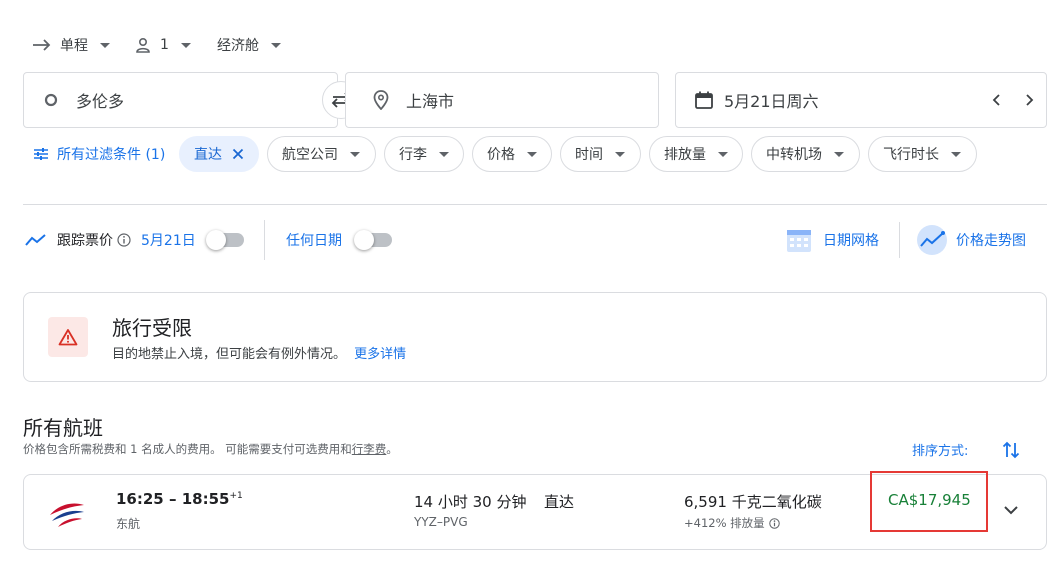 The height and width of the screenshot is (571, 1064). I want to click on emissions-delta: +412% 排放量, so click(724, 523).